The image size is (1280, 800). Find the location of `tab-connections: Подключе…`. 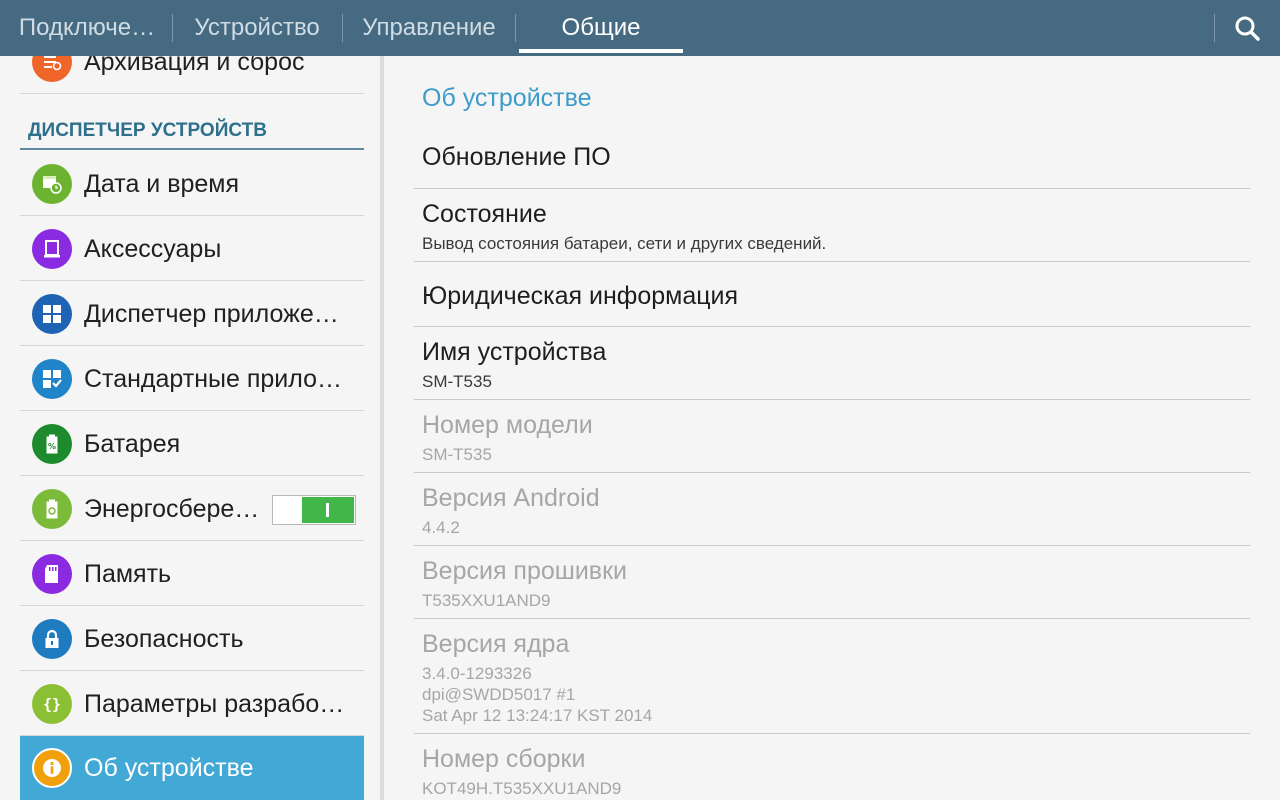

tab-connections: Подключе… is located at coordinates (87, 28).